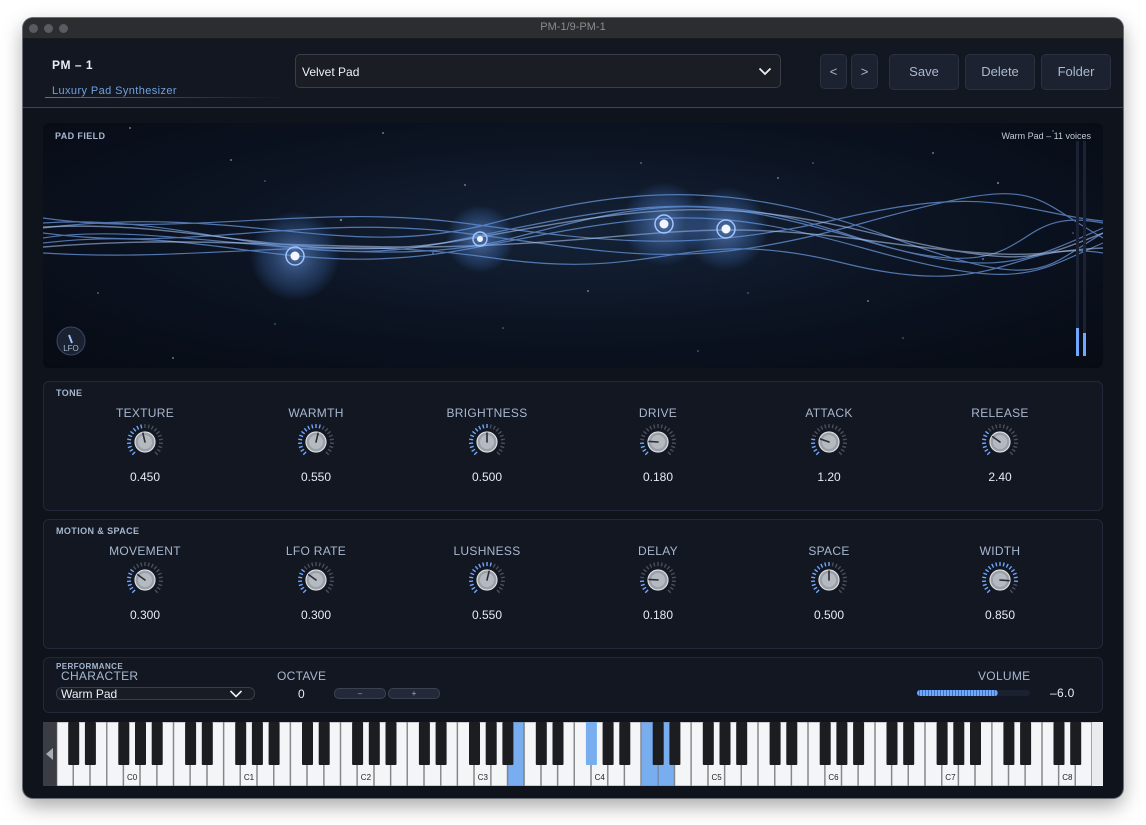 The width and height of the screenshot is (1146, 825). I want to click on character-label: CHARACTER, so click(100, 676).